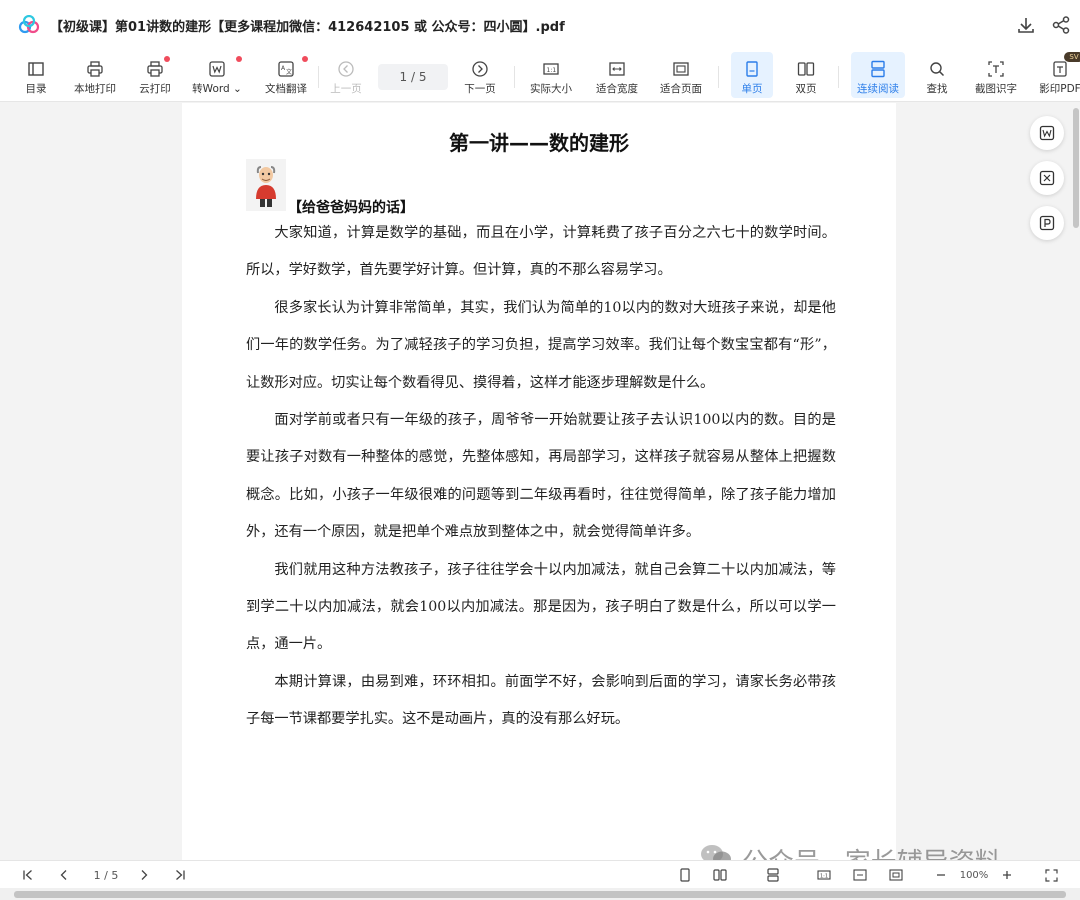 The image size is (1080, 900). Describe the element at coordinates (155, 89) in the screenshot. I see `cloud-print-label: 云打印` at that location.